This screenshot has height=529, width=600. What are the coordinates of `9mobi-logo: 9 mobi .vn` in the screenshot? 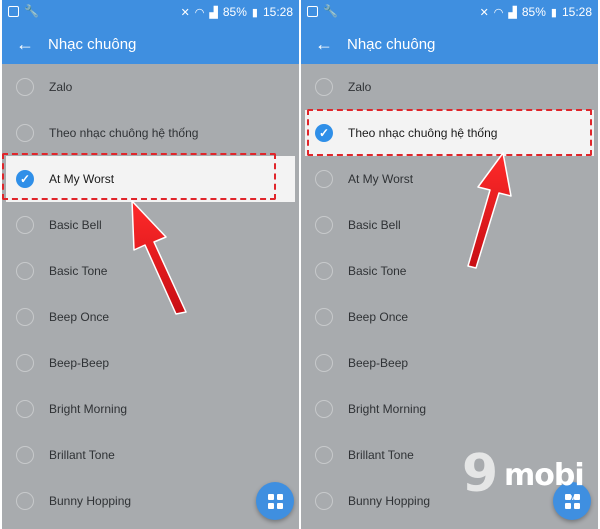 It's located at (527, 478).